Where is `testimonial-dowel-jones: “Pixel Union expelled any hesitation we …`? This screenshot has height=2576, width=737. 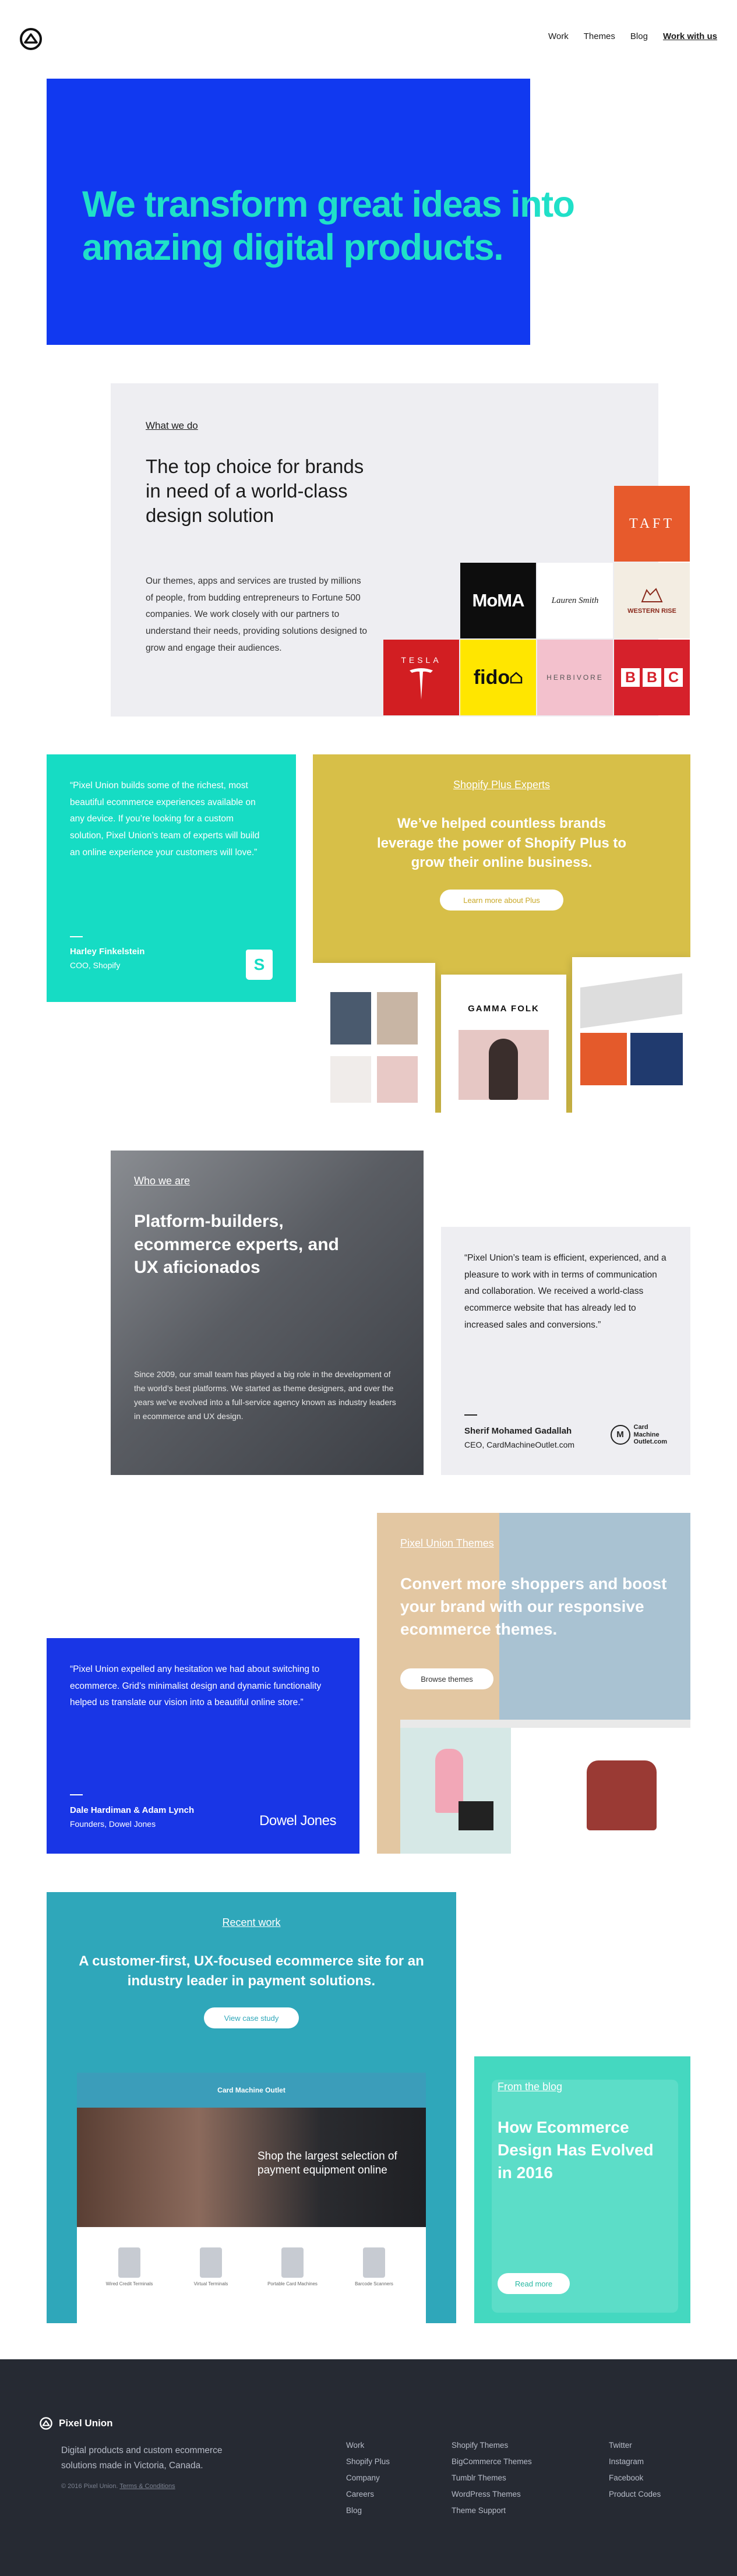 testimonial-dowel-jones: “Pixel Union expelled any hesitation we … is located at coordinates (203, 1746).